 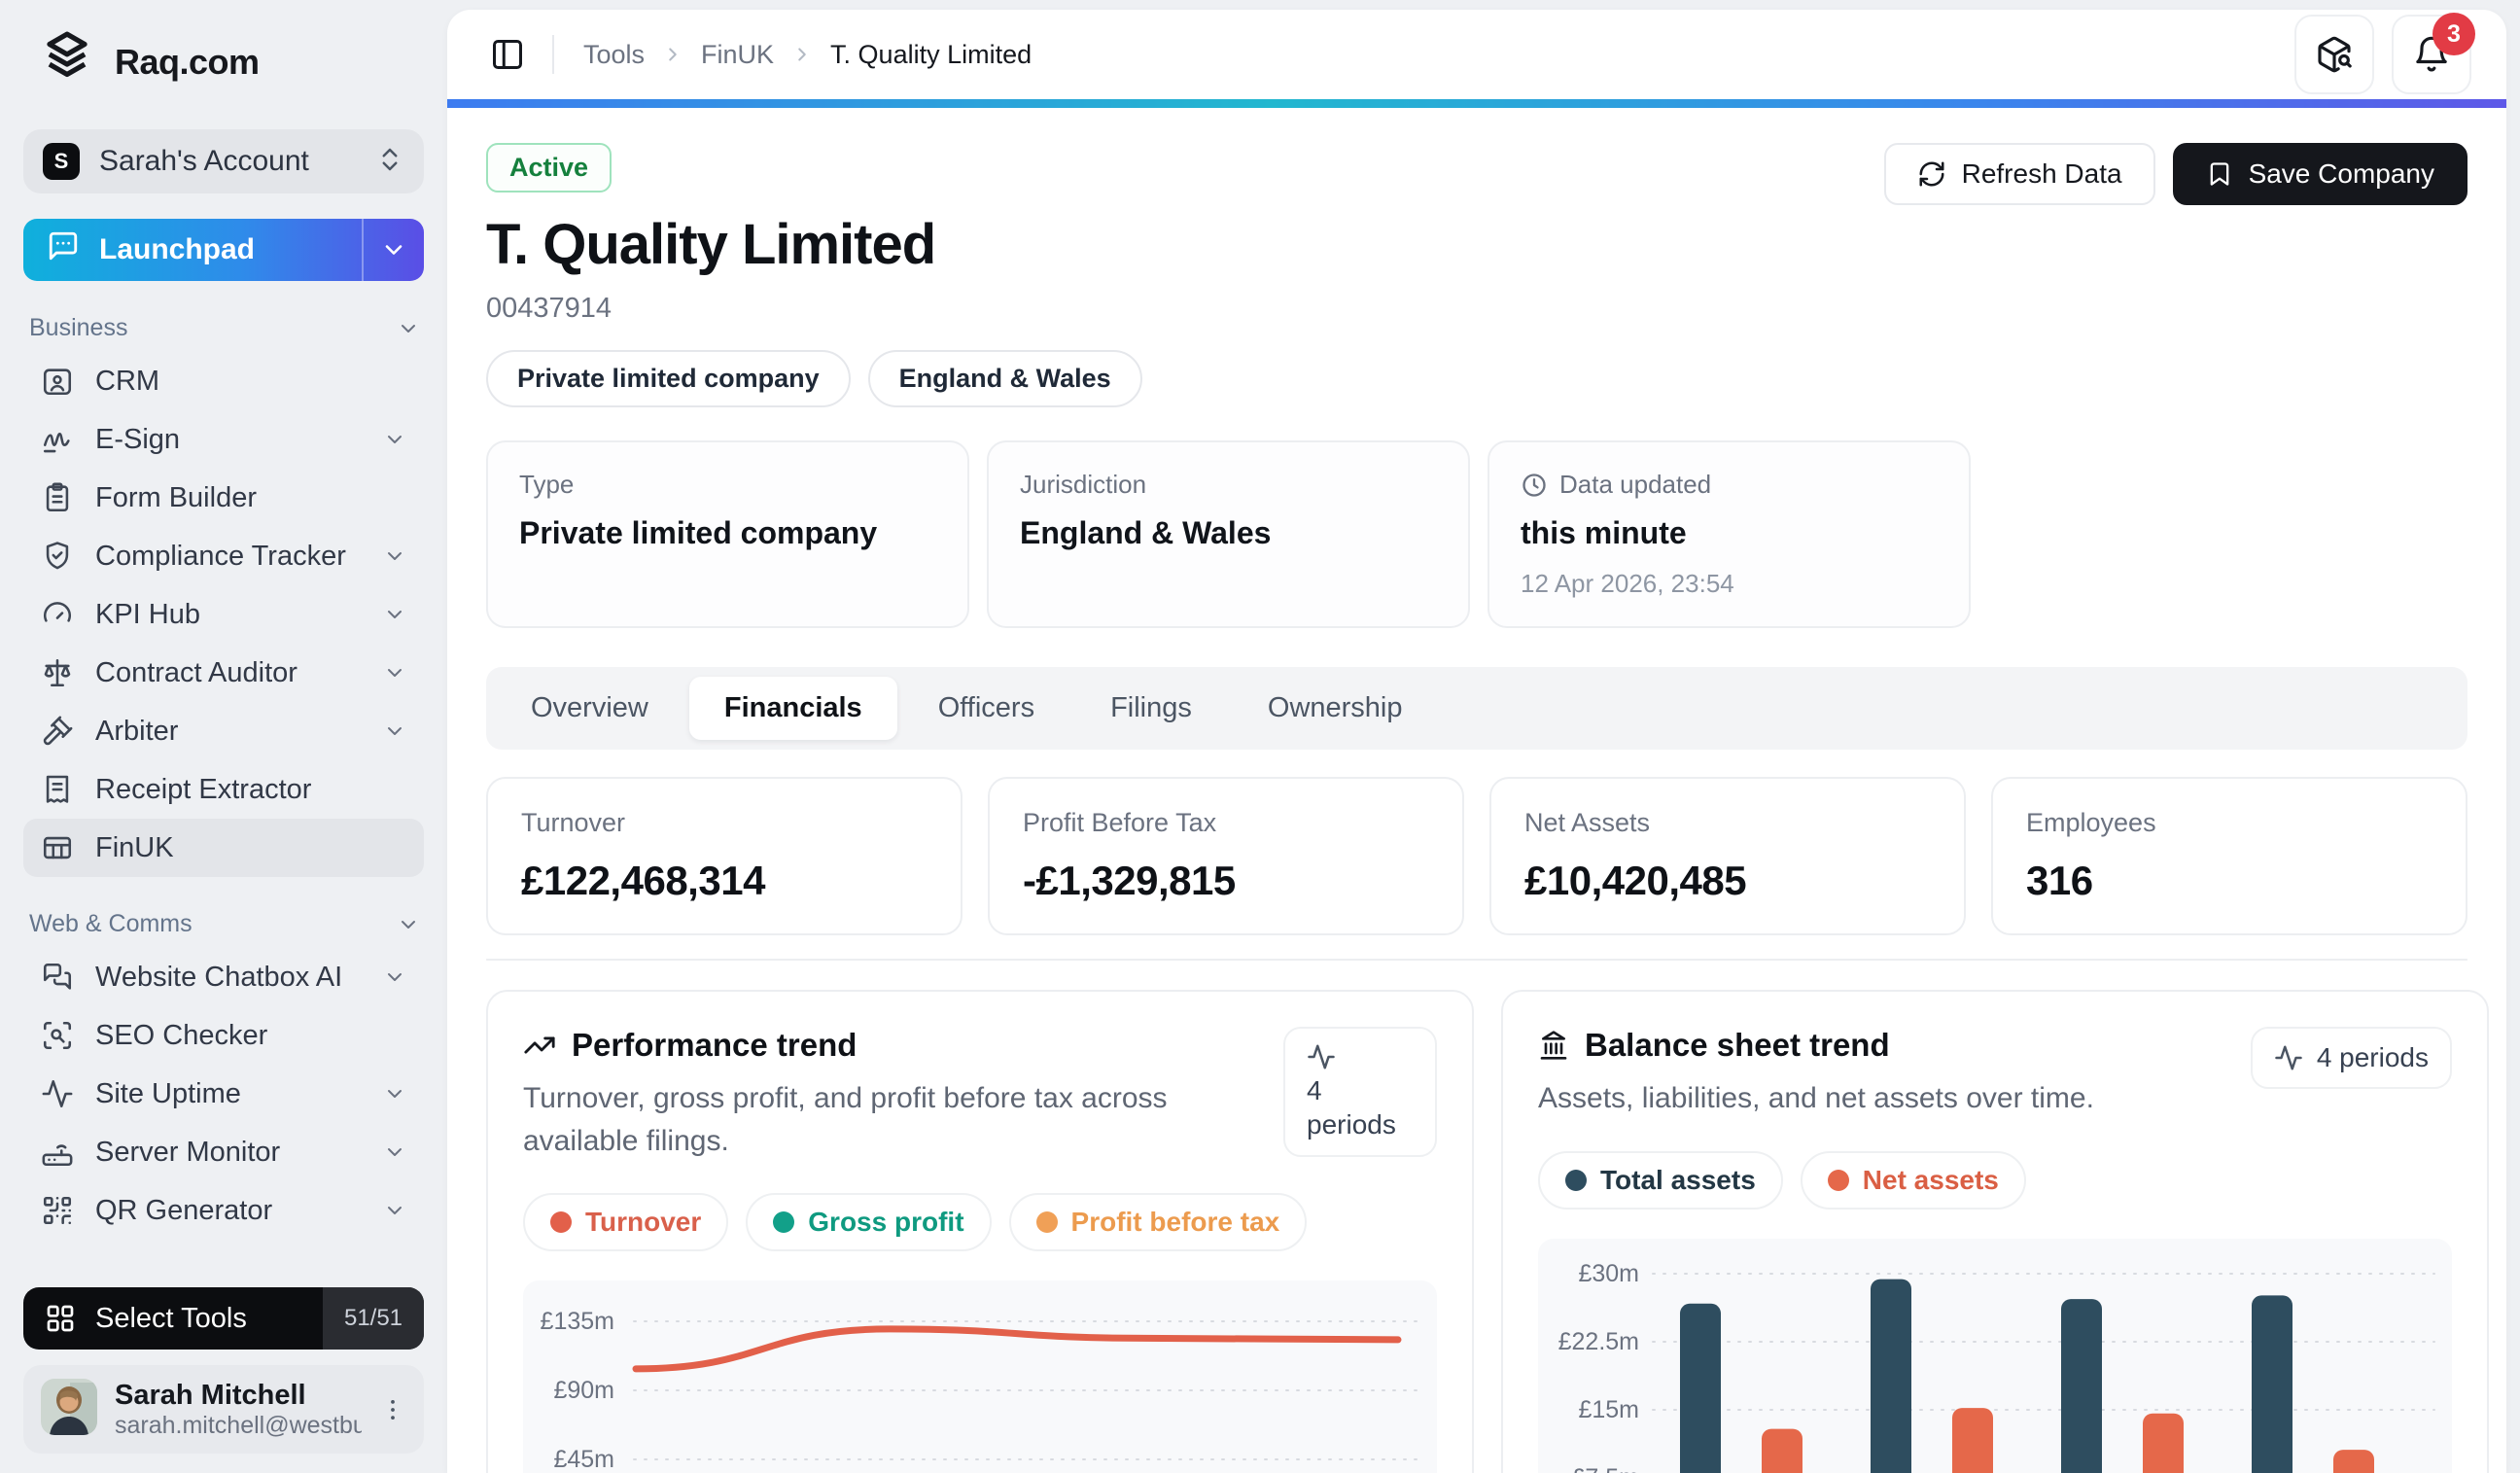 I want to click on select-tools-button: Select Tools 51/51, so click(x=223, y=1318).